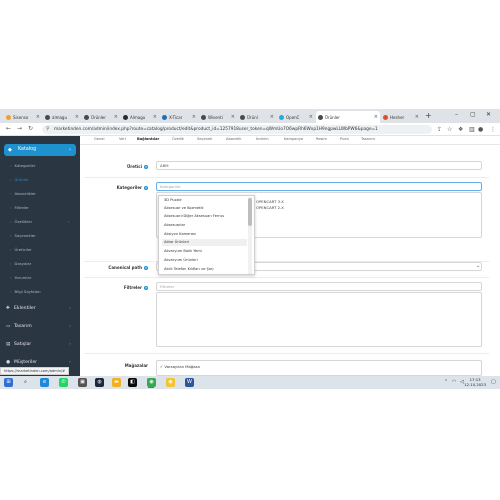 This screenshot has width=500, height=500. I want to click on manufacturer-label: Üretici?, so click(117, 166).